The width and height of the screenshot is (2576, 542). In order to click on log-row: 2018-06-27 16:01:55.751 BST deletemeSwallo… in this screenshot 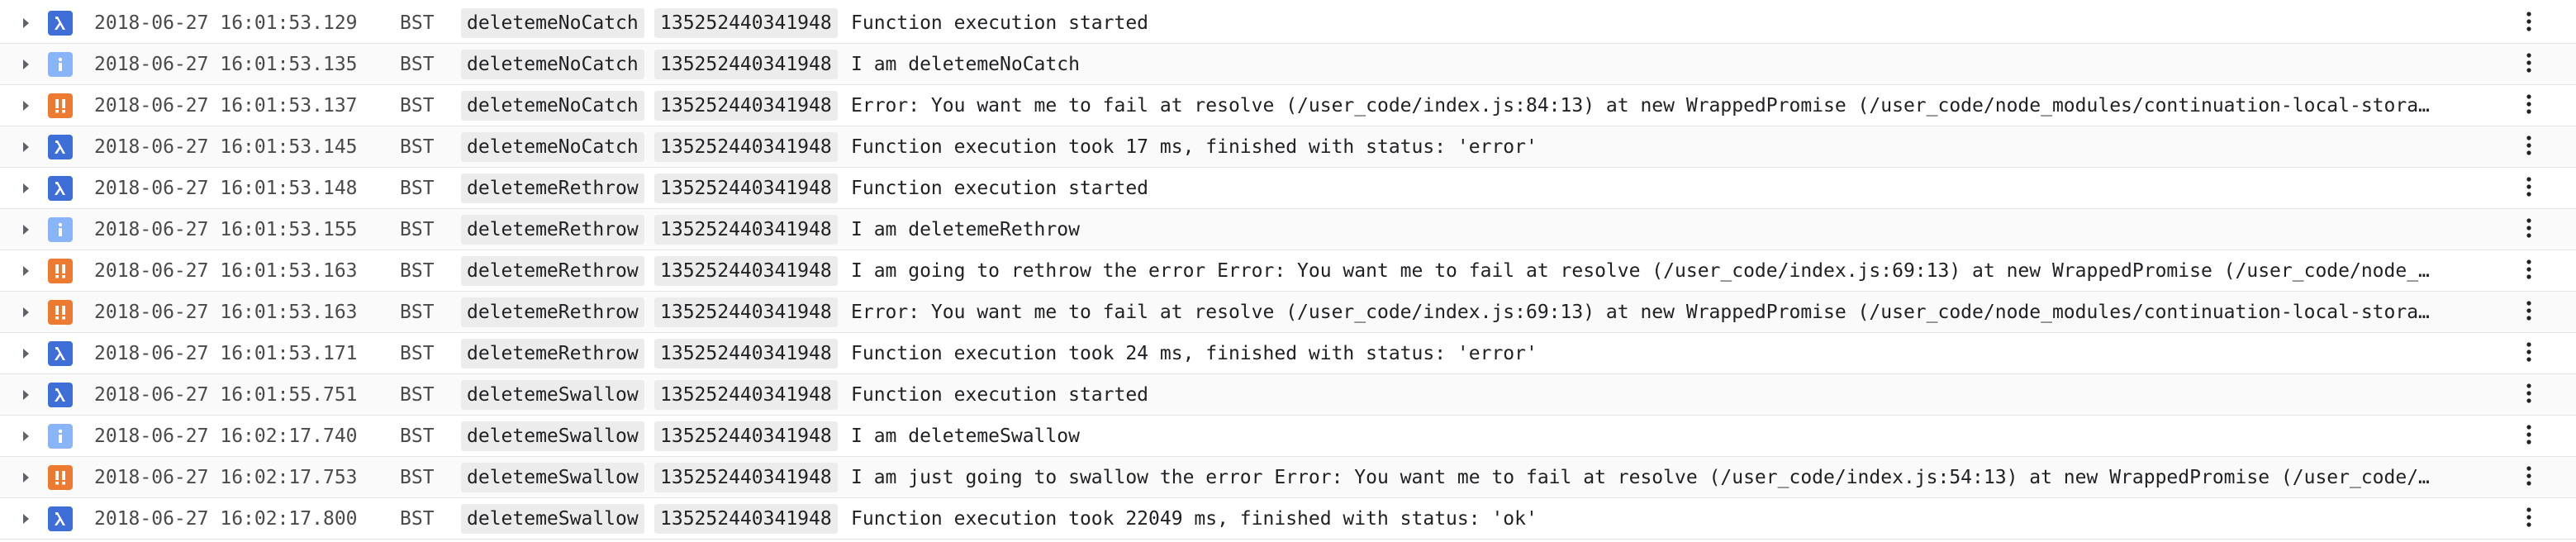, I will do `click(1288, 395)`.